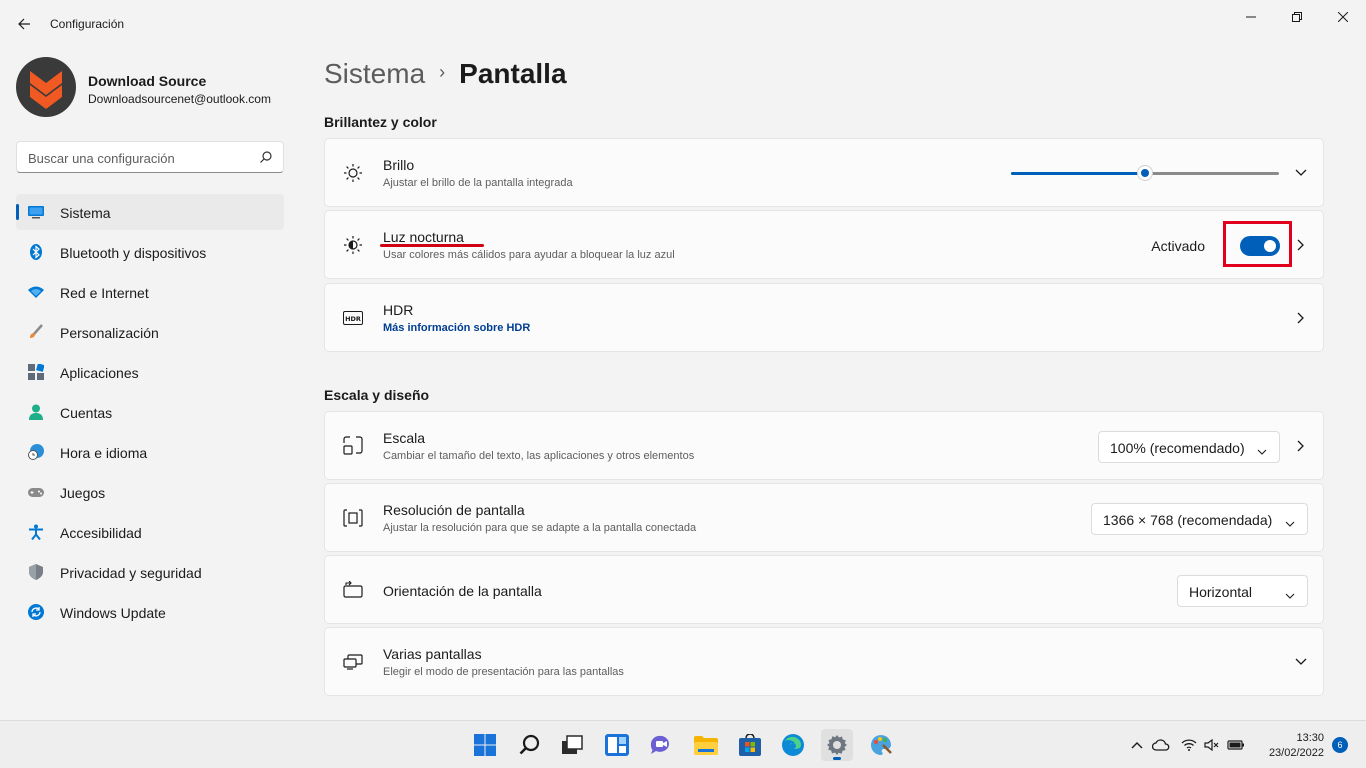 Image resolution: width=1366 pixels, height=768 pixels. Describe the element at coordinates (109, 333) in the screenshot. I see `sidebar-item-label: Personalización` at that location.